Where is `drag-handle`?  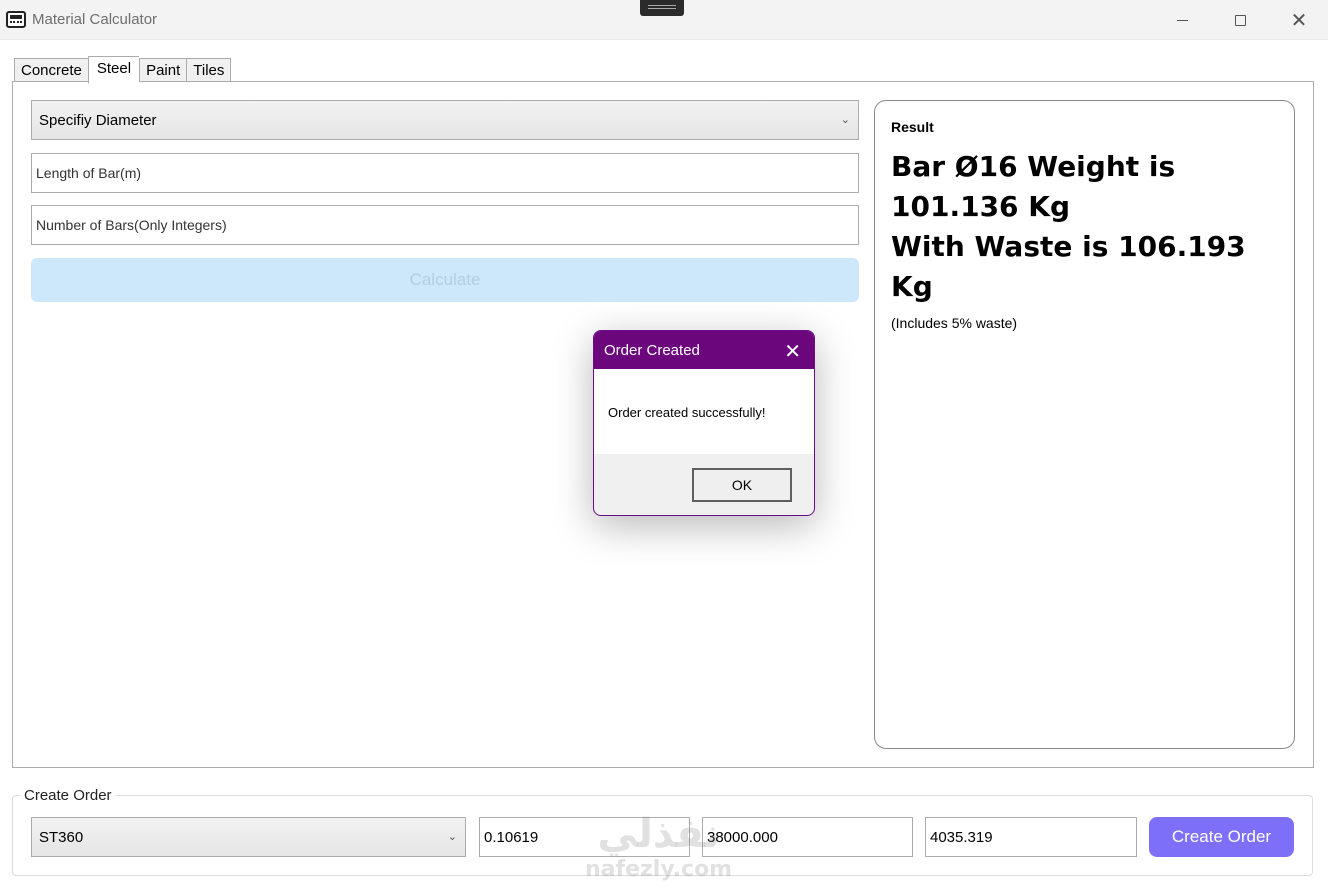 drag-handle is located at coordinates (662, 8).